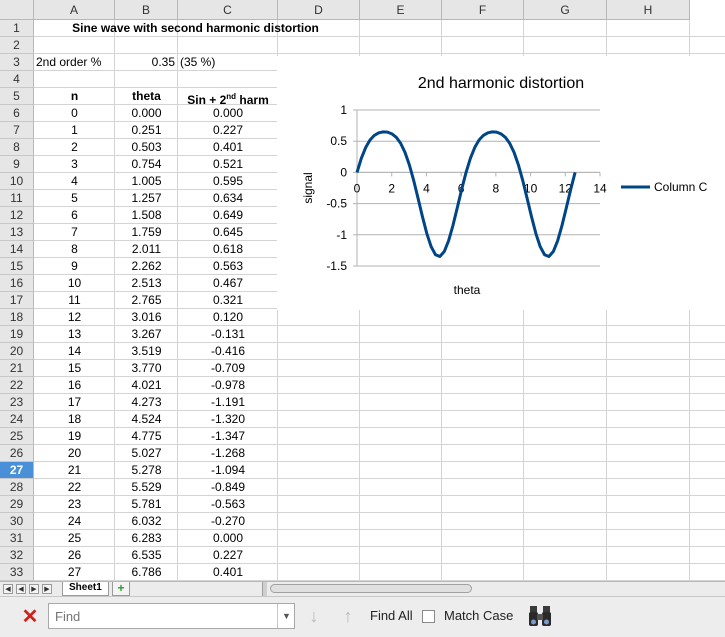  Describe the element at coordinates (264, 589) in the screenshot. I see `tab-splitter` at that location.